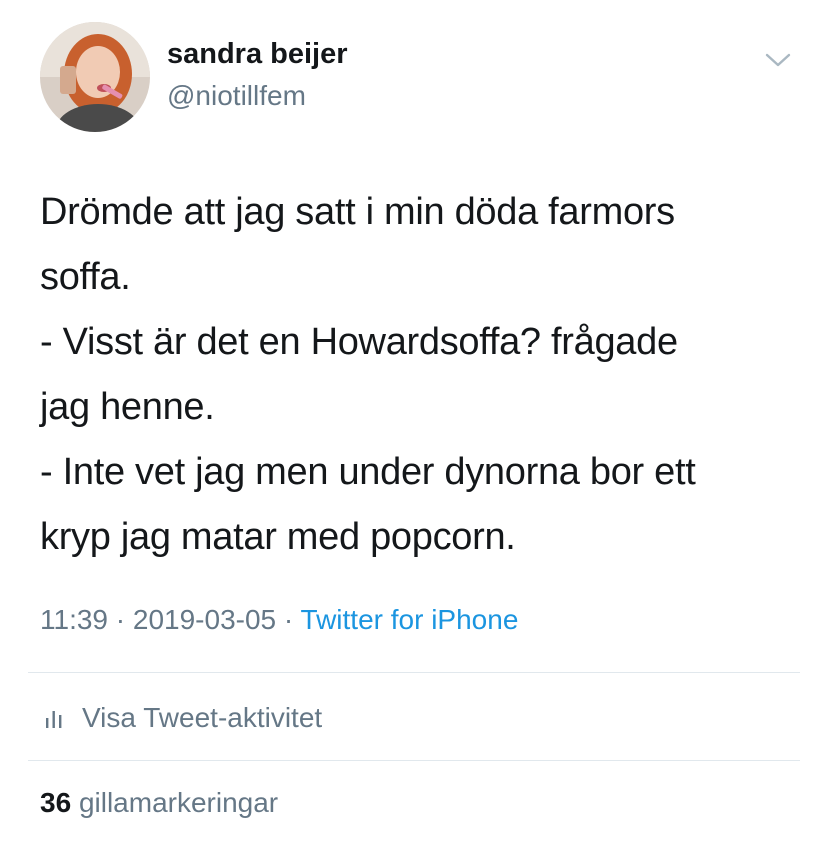 This screenshot has height=843, width=828. What do you see at coordinates (279, 620) in the screenshot?
I see `tweet-metadata: 11:39 · 2019-03-05 · Twitter for iPhone` at bounding box center [279, 620].